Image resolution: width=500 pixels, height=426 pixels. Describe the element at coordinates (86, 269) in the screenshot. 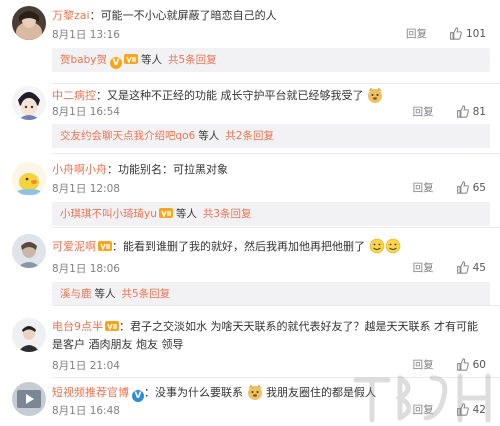

I see `comment-date: 8月1日 18:06` at that location.